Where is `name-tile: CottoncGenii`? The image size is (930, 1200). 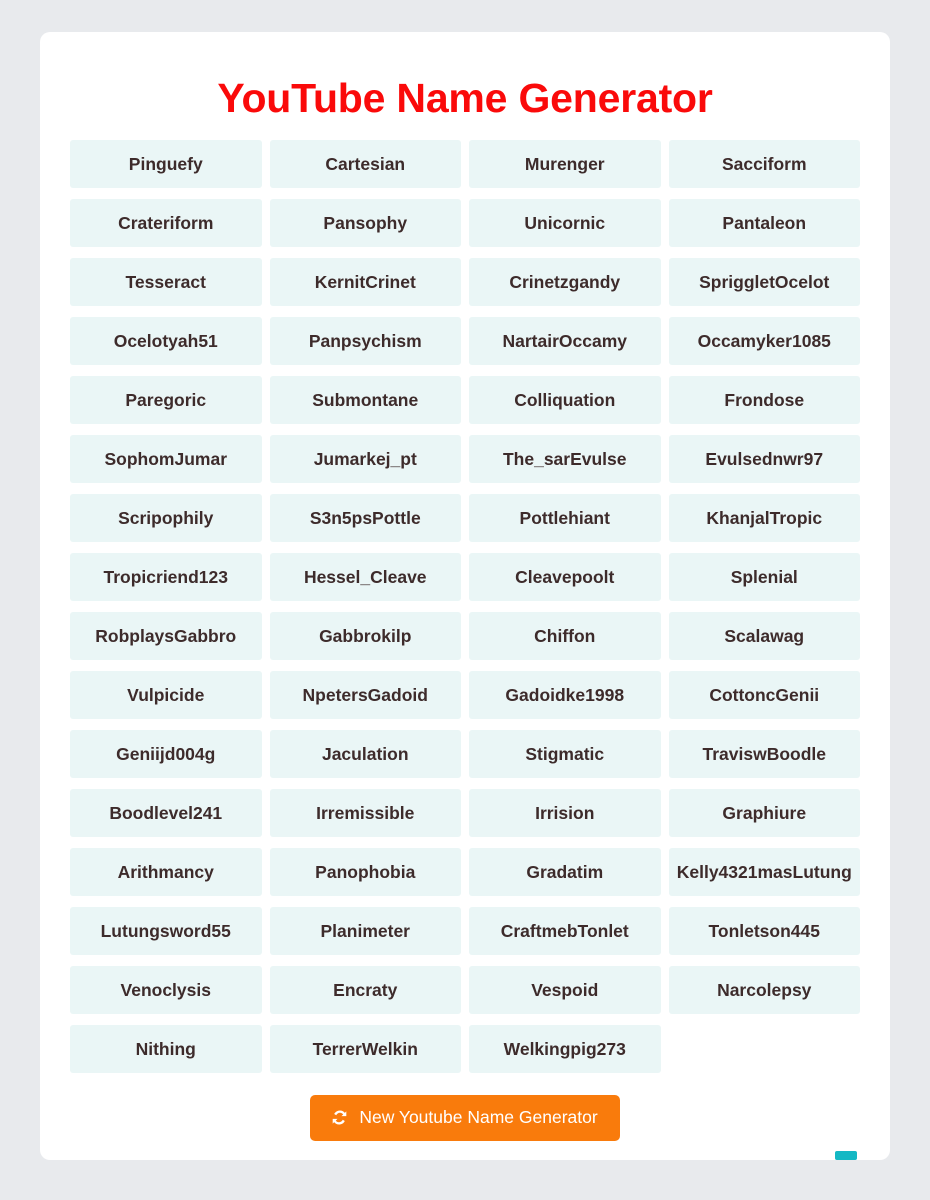
name-tile: CottoncGenii is located at coordinates (764, 695).